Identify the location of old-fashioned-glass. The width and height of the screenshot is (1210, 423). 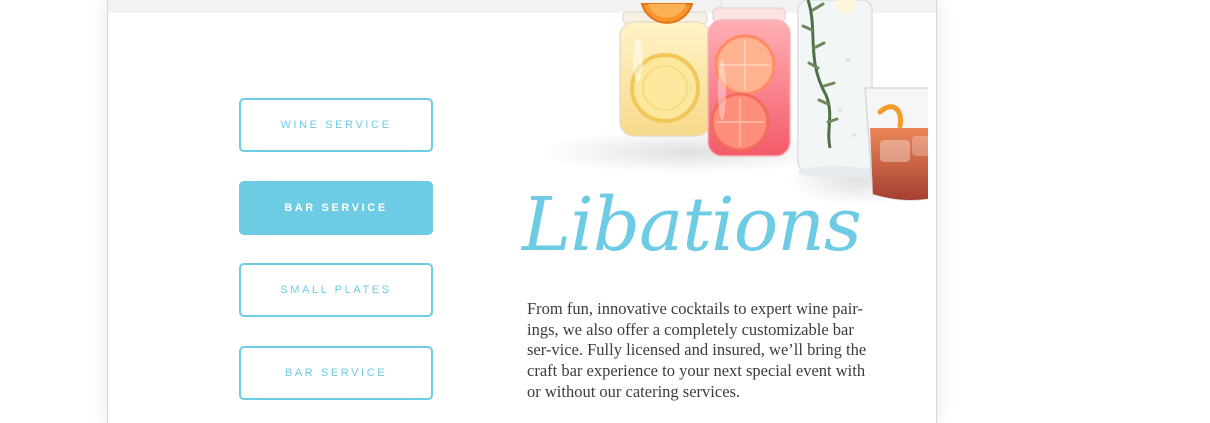
(896, 144).